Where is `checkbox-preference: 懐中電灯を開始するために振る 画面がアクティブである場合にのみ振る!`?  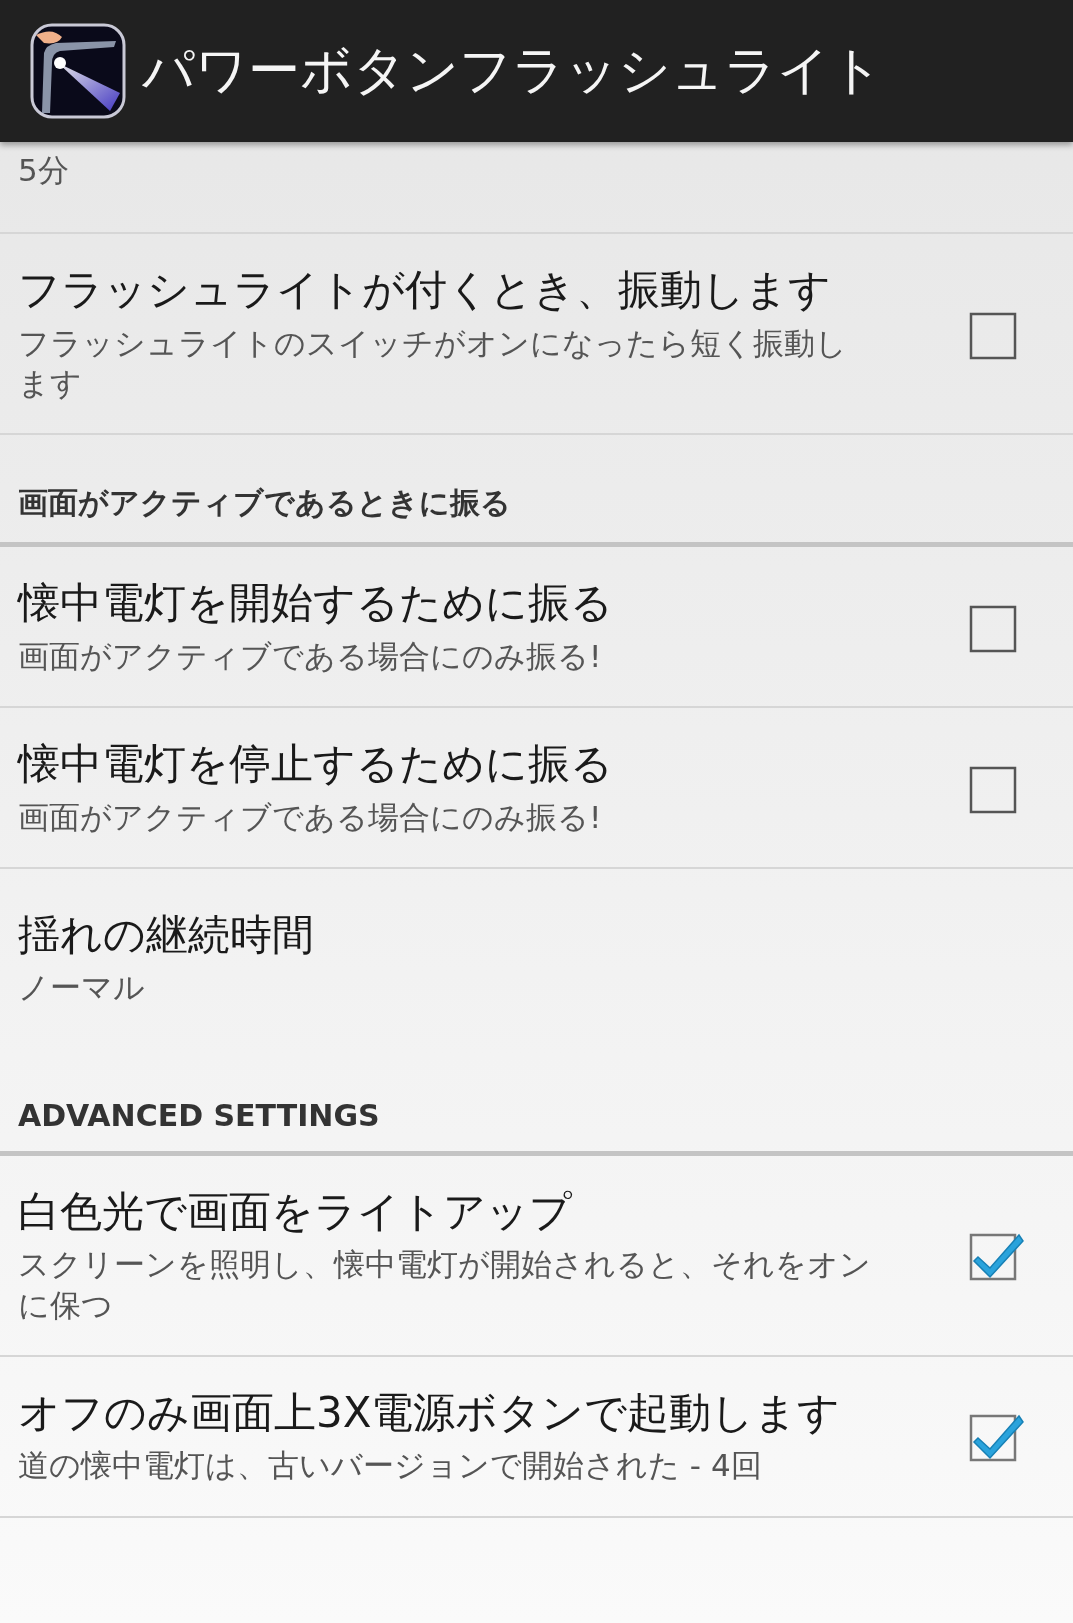
checkbox-preference: 懐中電灯を開始するために振る 画面がアクティブである場合にのみ振る! is located at coordinates (536, 628).